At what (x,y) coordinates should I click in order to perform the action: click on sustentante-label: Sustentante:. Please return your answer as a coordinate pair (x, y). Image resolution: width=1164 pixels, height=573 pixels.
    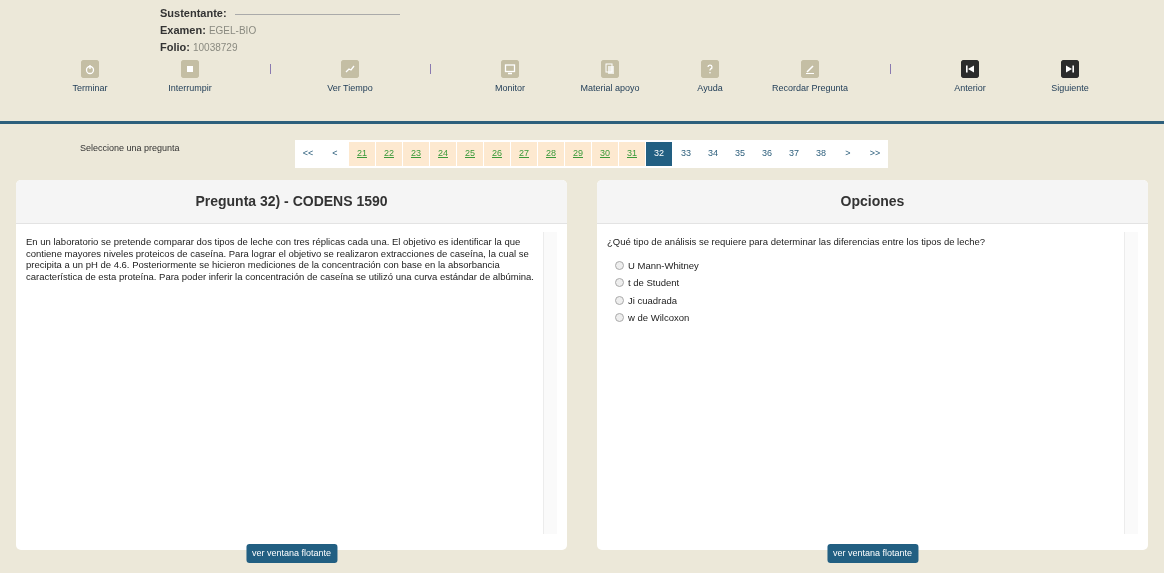
    Looking at the image, I should click on (193, 13).